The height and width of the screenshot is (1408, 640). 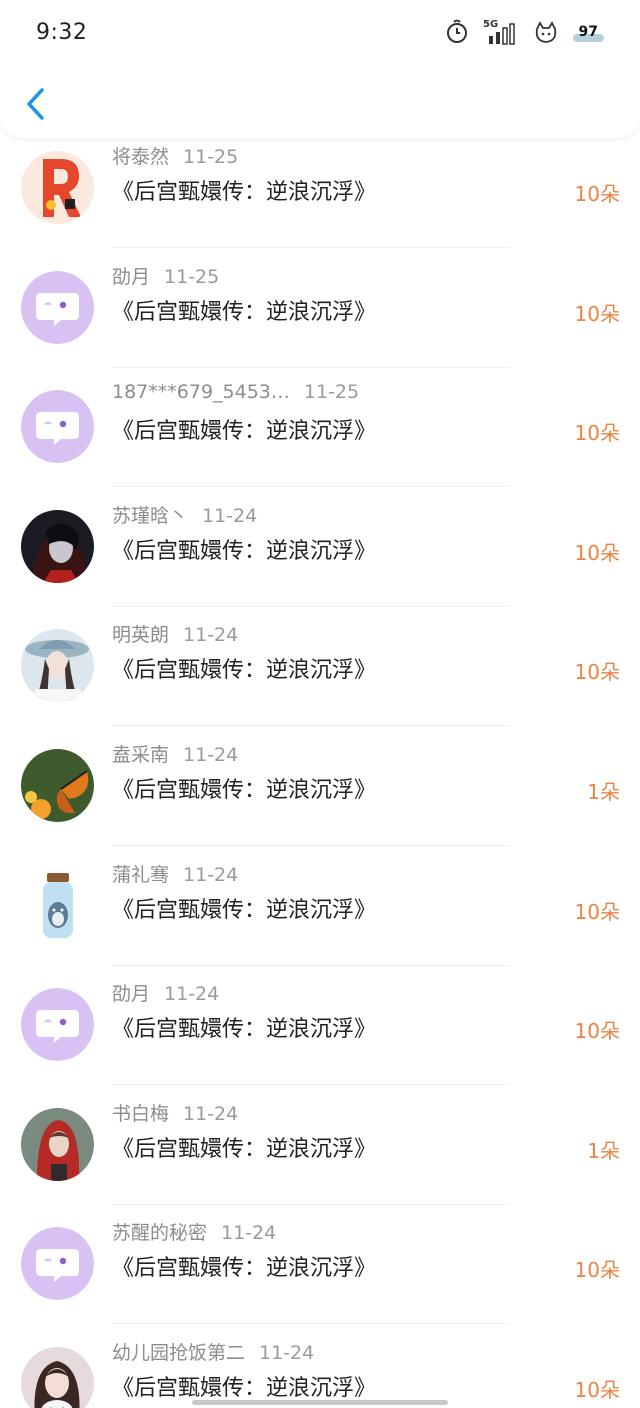 I want to click on row-meta: 书白梅 11-24, so click(x=175, y=1112).